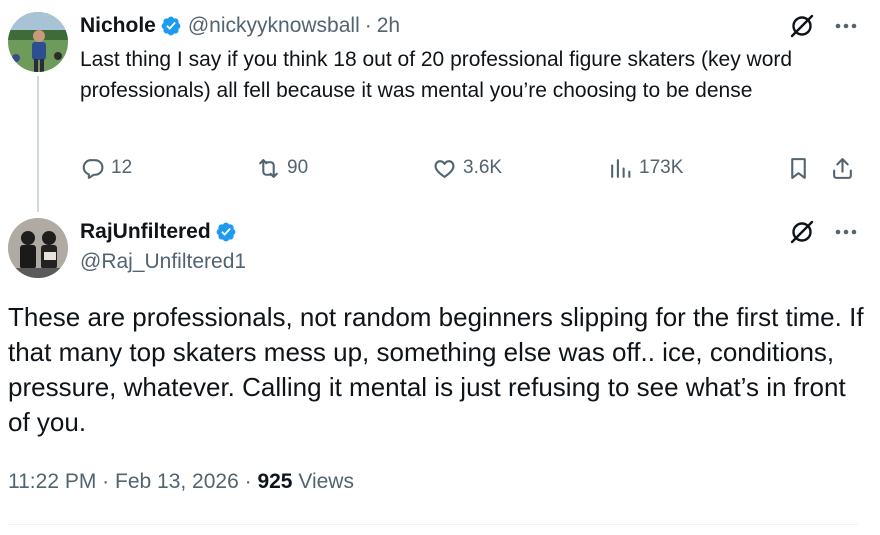  What do you see at coordinates (275, 481) in the screenshot?
I see `views-count: 925` at bounding box center [275, 481].